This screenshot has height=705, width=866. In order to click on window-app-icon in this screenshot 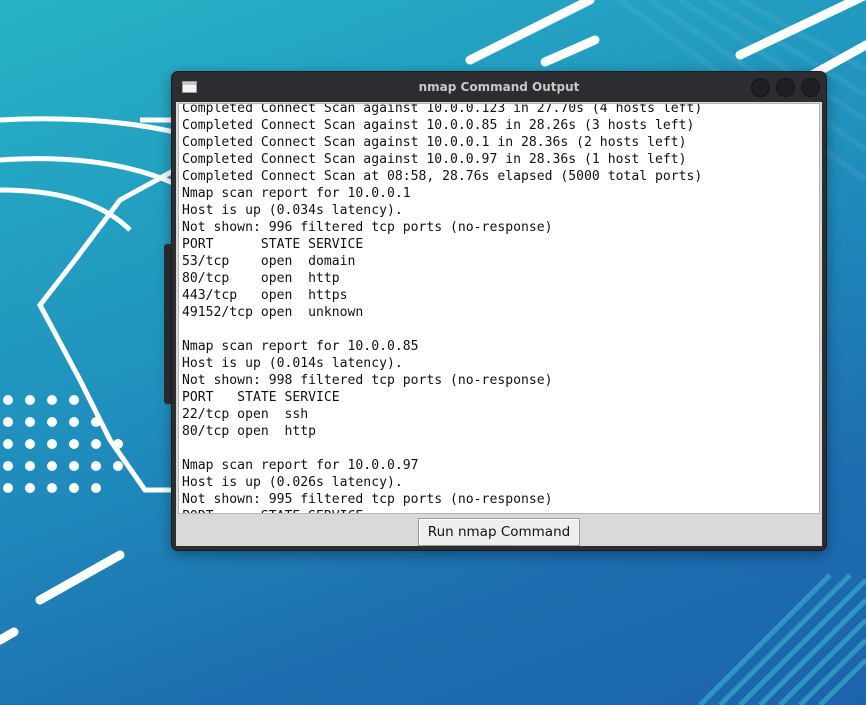, I will do `click(189, 87)`.